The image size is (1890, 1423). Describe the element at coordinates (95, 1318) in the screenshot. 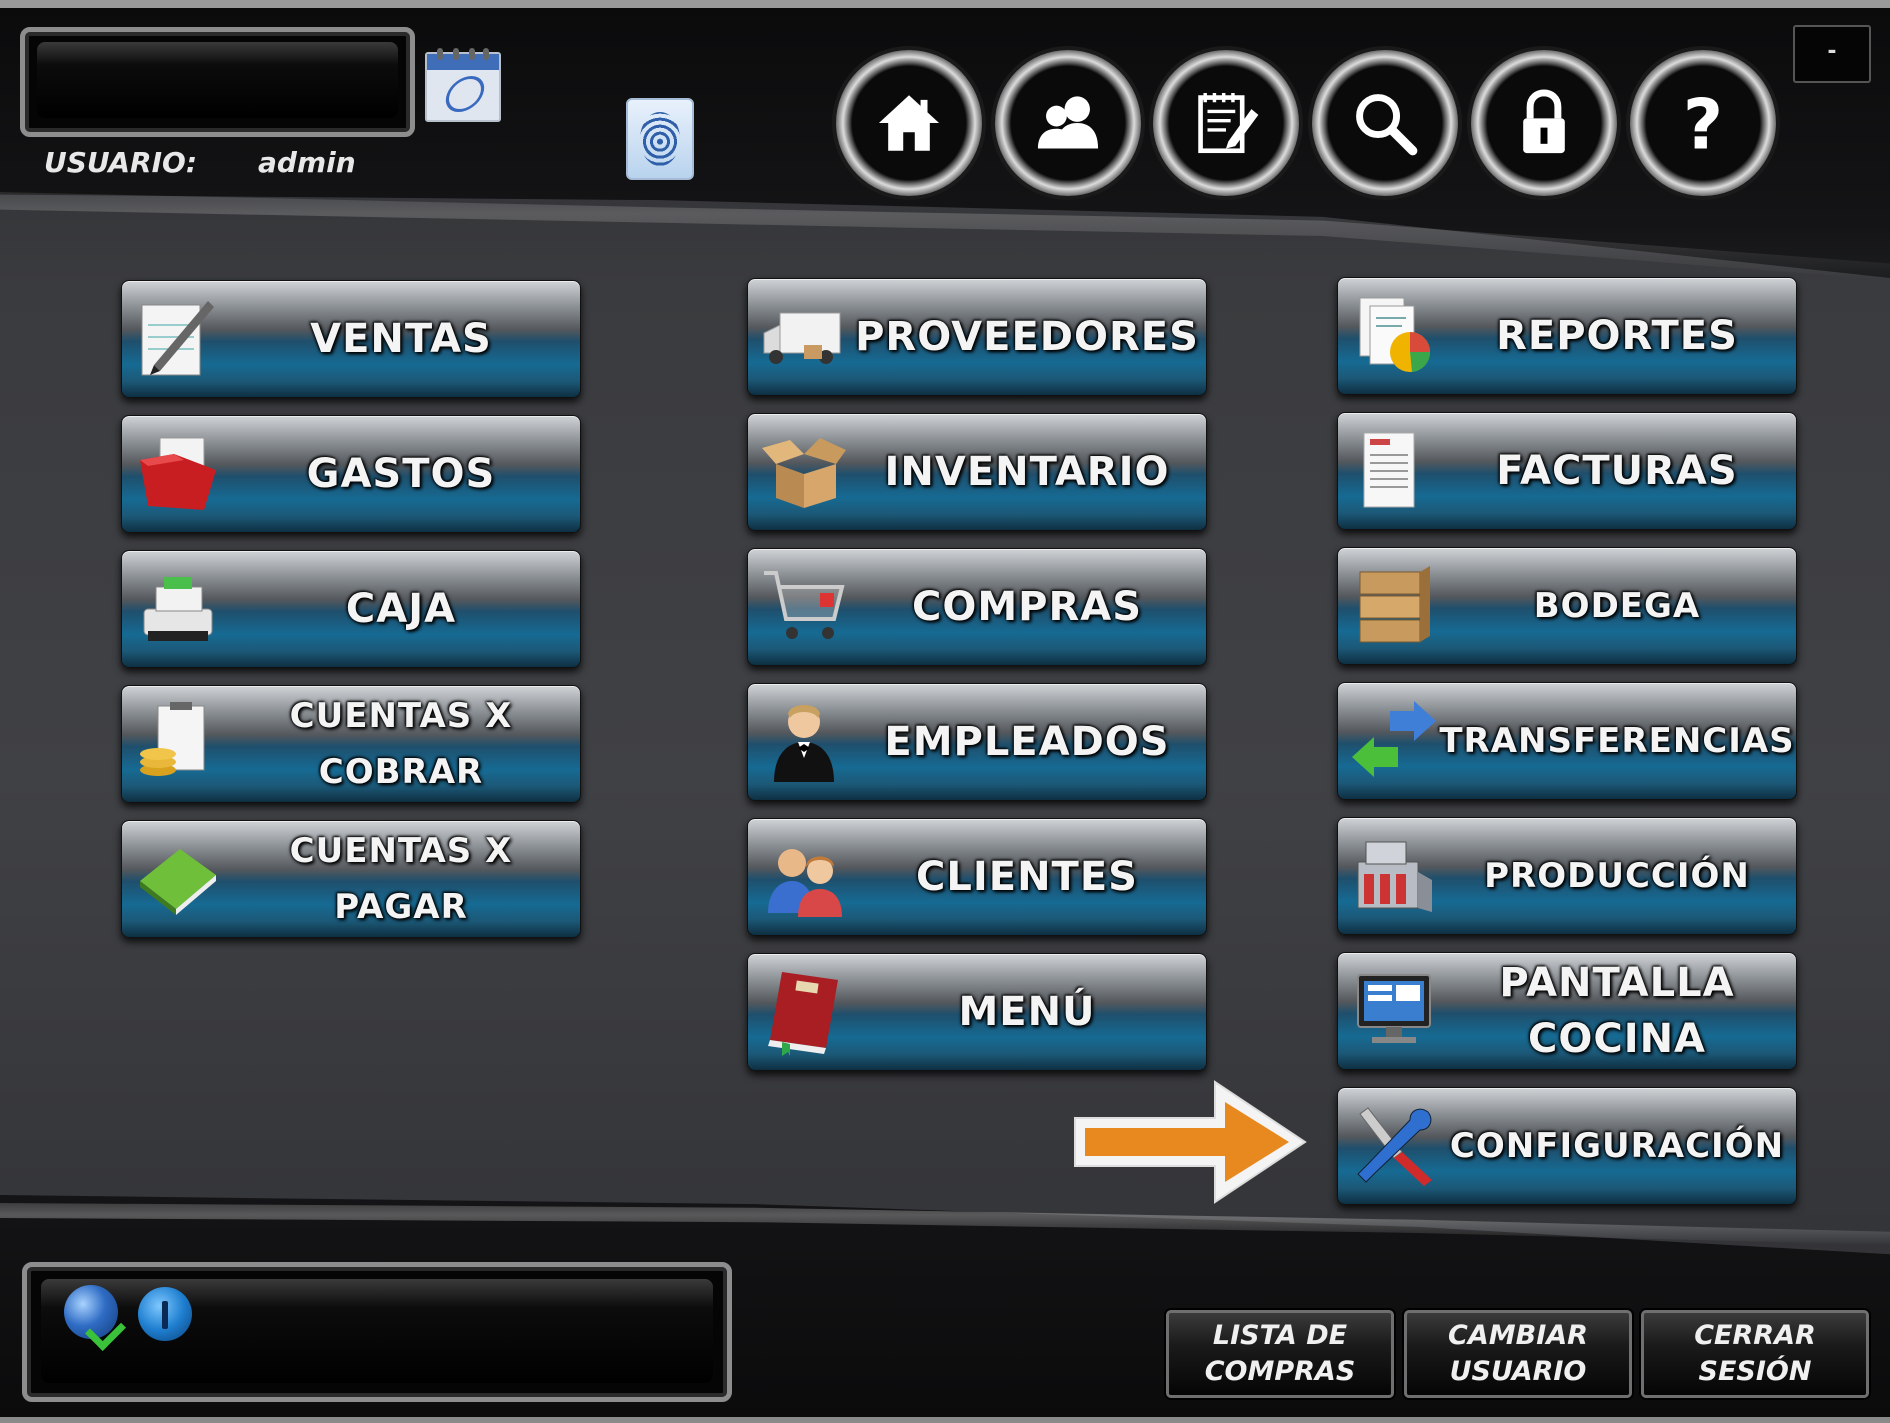

I see `globe-check-icon` at that location.